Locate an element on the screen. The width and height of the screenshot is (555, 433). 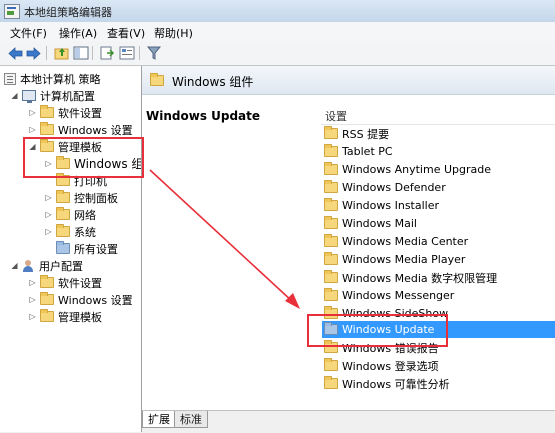
tree-item-admin-templates: ◢ 管理模板 is located at coordinates (65, 146).